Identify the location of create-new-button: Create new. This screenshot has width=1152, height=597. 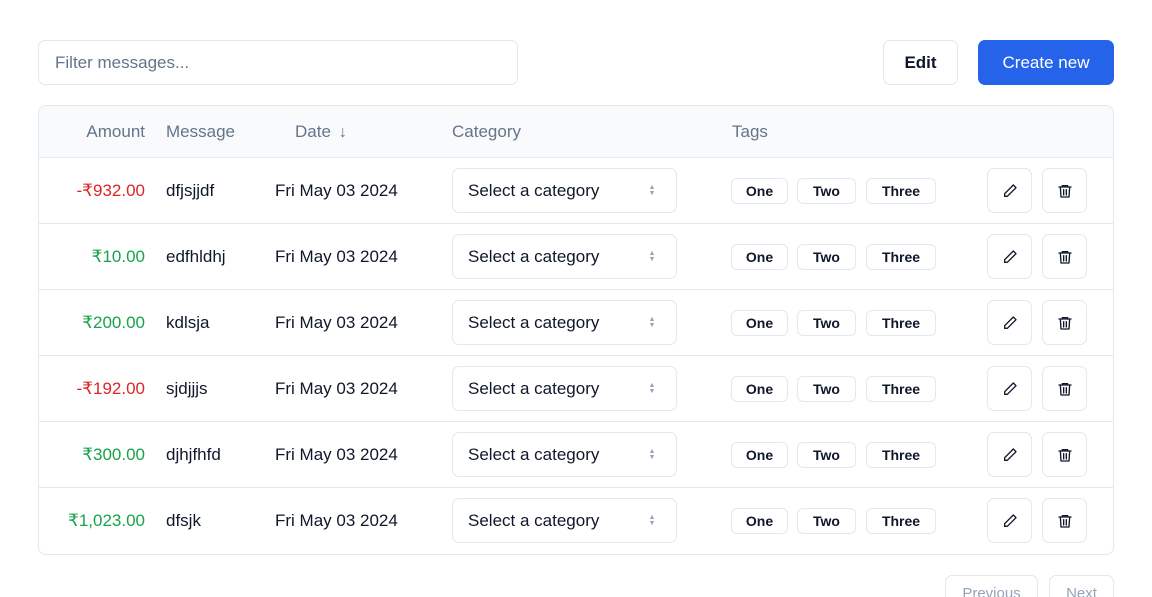
(1046, 62).